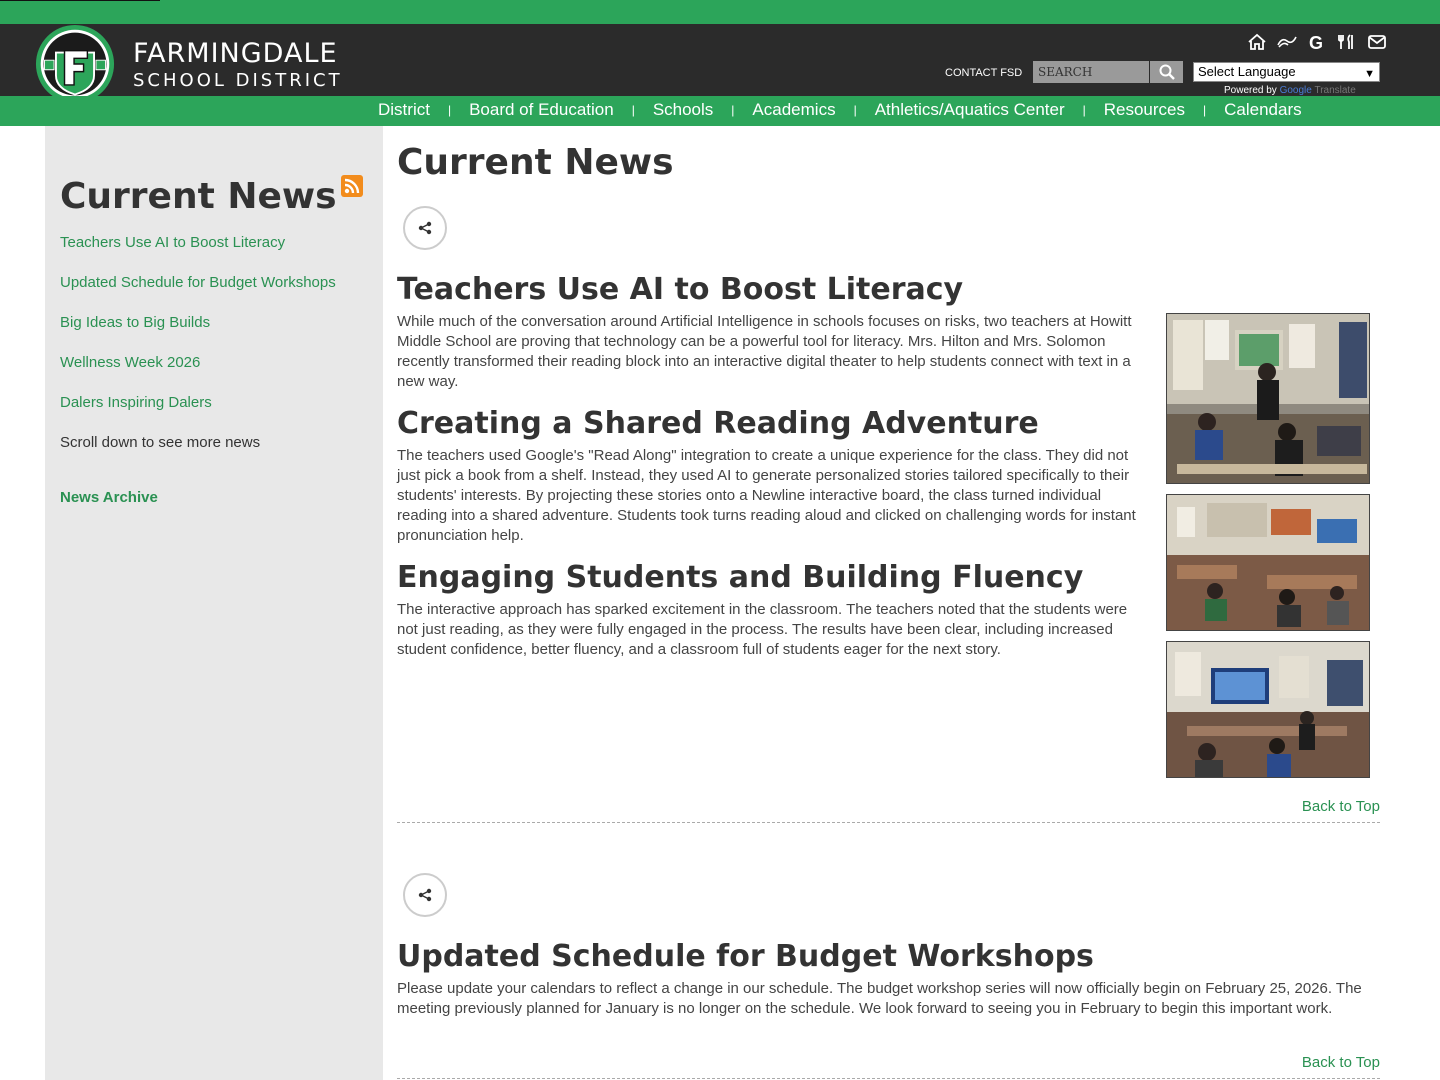 The height and width of the screenshot is (1080, 1440). Describe the element at coordinates (198, 334) in the screenshot. I see `sidebar-news-link: Big Ideas to Big Builds` at that location.